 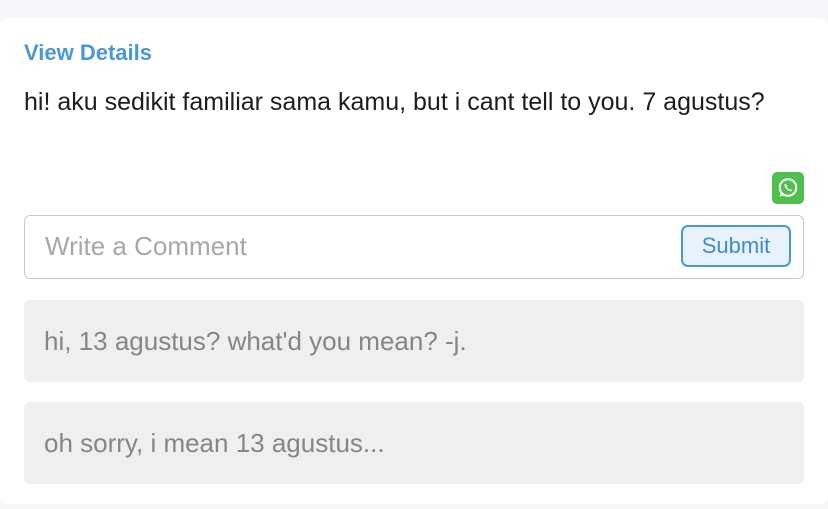 I want to click on whatsapp-share-button, so click(x=788, y=188).